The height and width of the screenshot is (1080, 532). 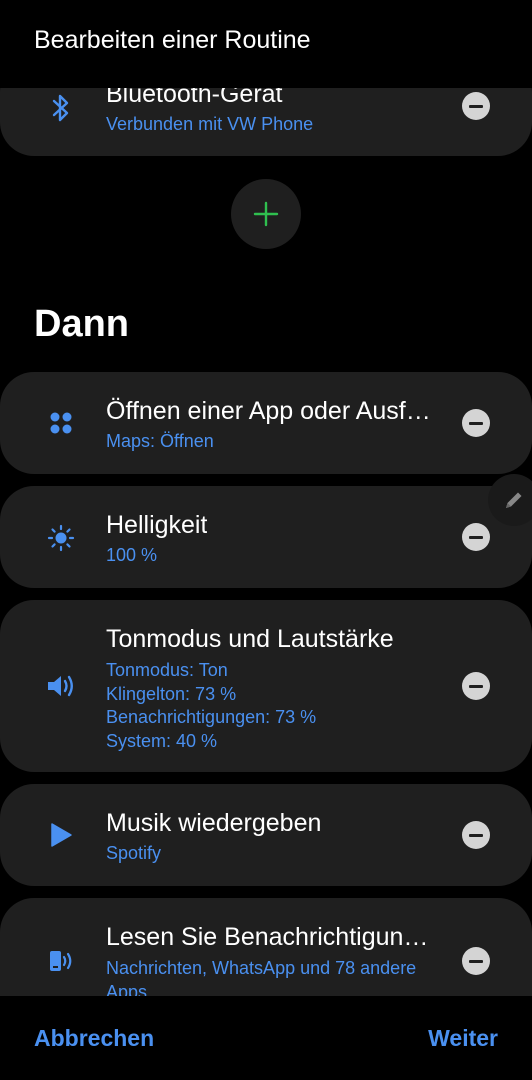 I want to click on app-header: Bearbeiten einer Routine, so click(x=266, y=44).